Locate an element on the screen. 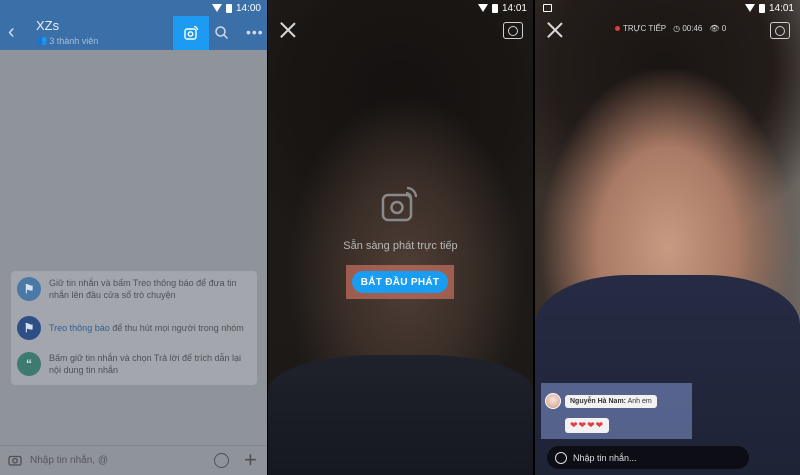 The height and width of the screenshot is (475, 800). comment-item: Nguyễn Hà Nam: Anh em is located at coordinates (601, 401).